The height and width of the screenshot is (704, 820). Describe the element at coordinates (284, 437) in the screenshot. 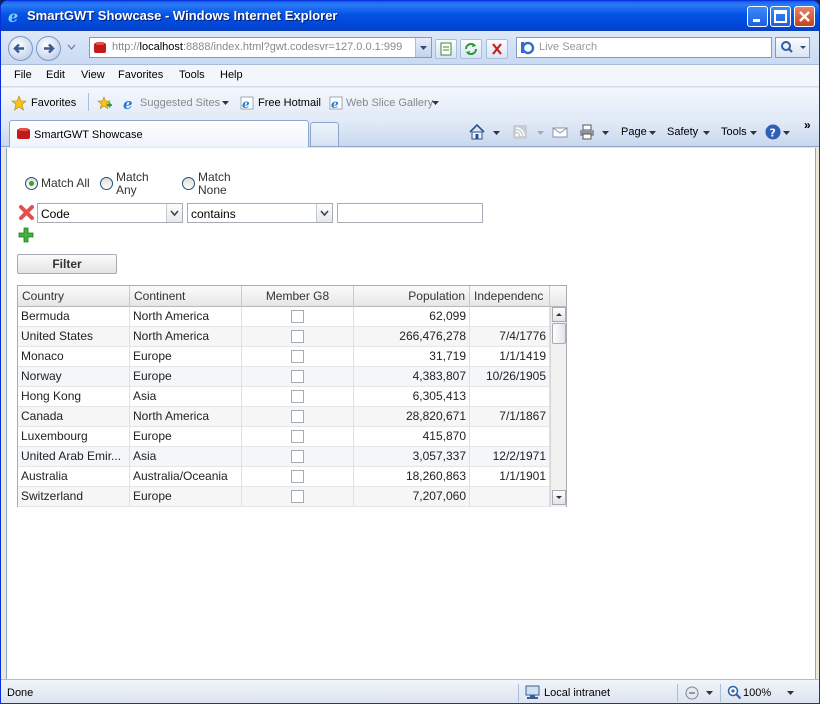

I see `table-row: Luxembourg Europe 415,870` at that location.